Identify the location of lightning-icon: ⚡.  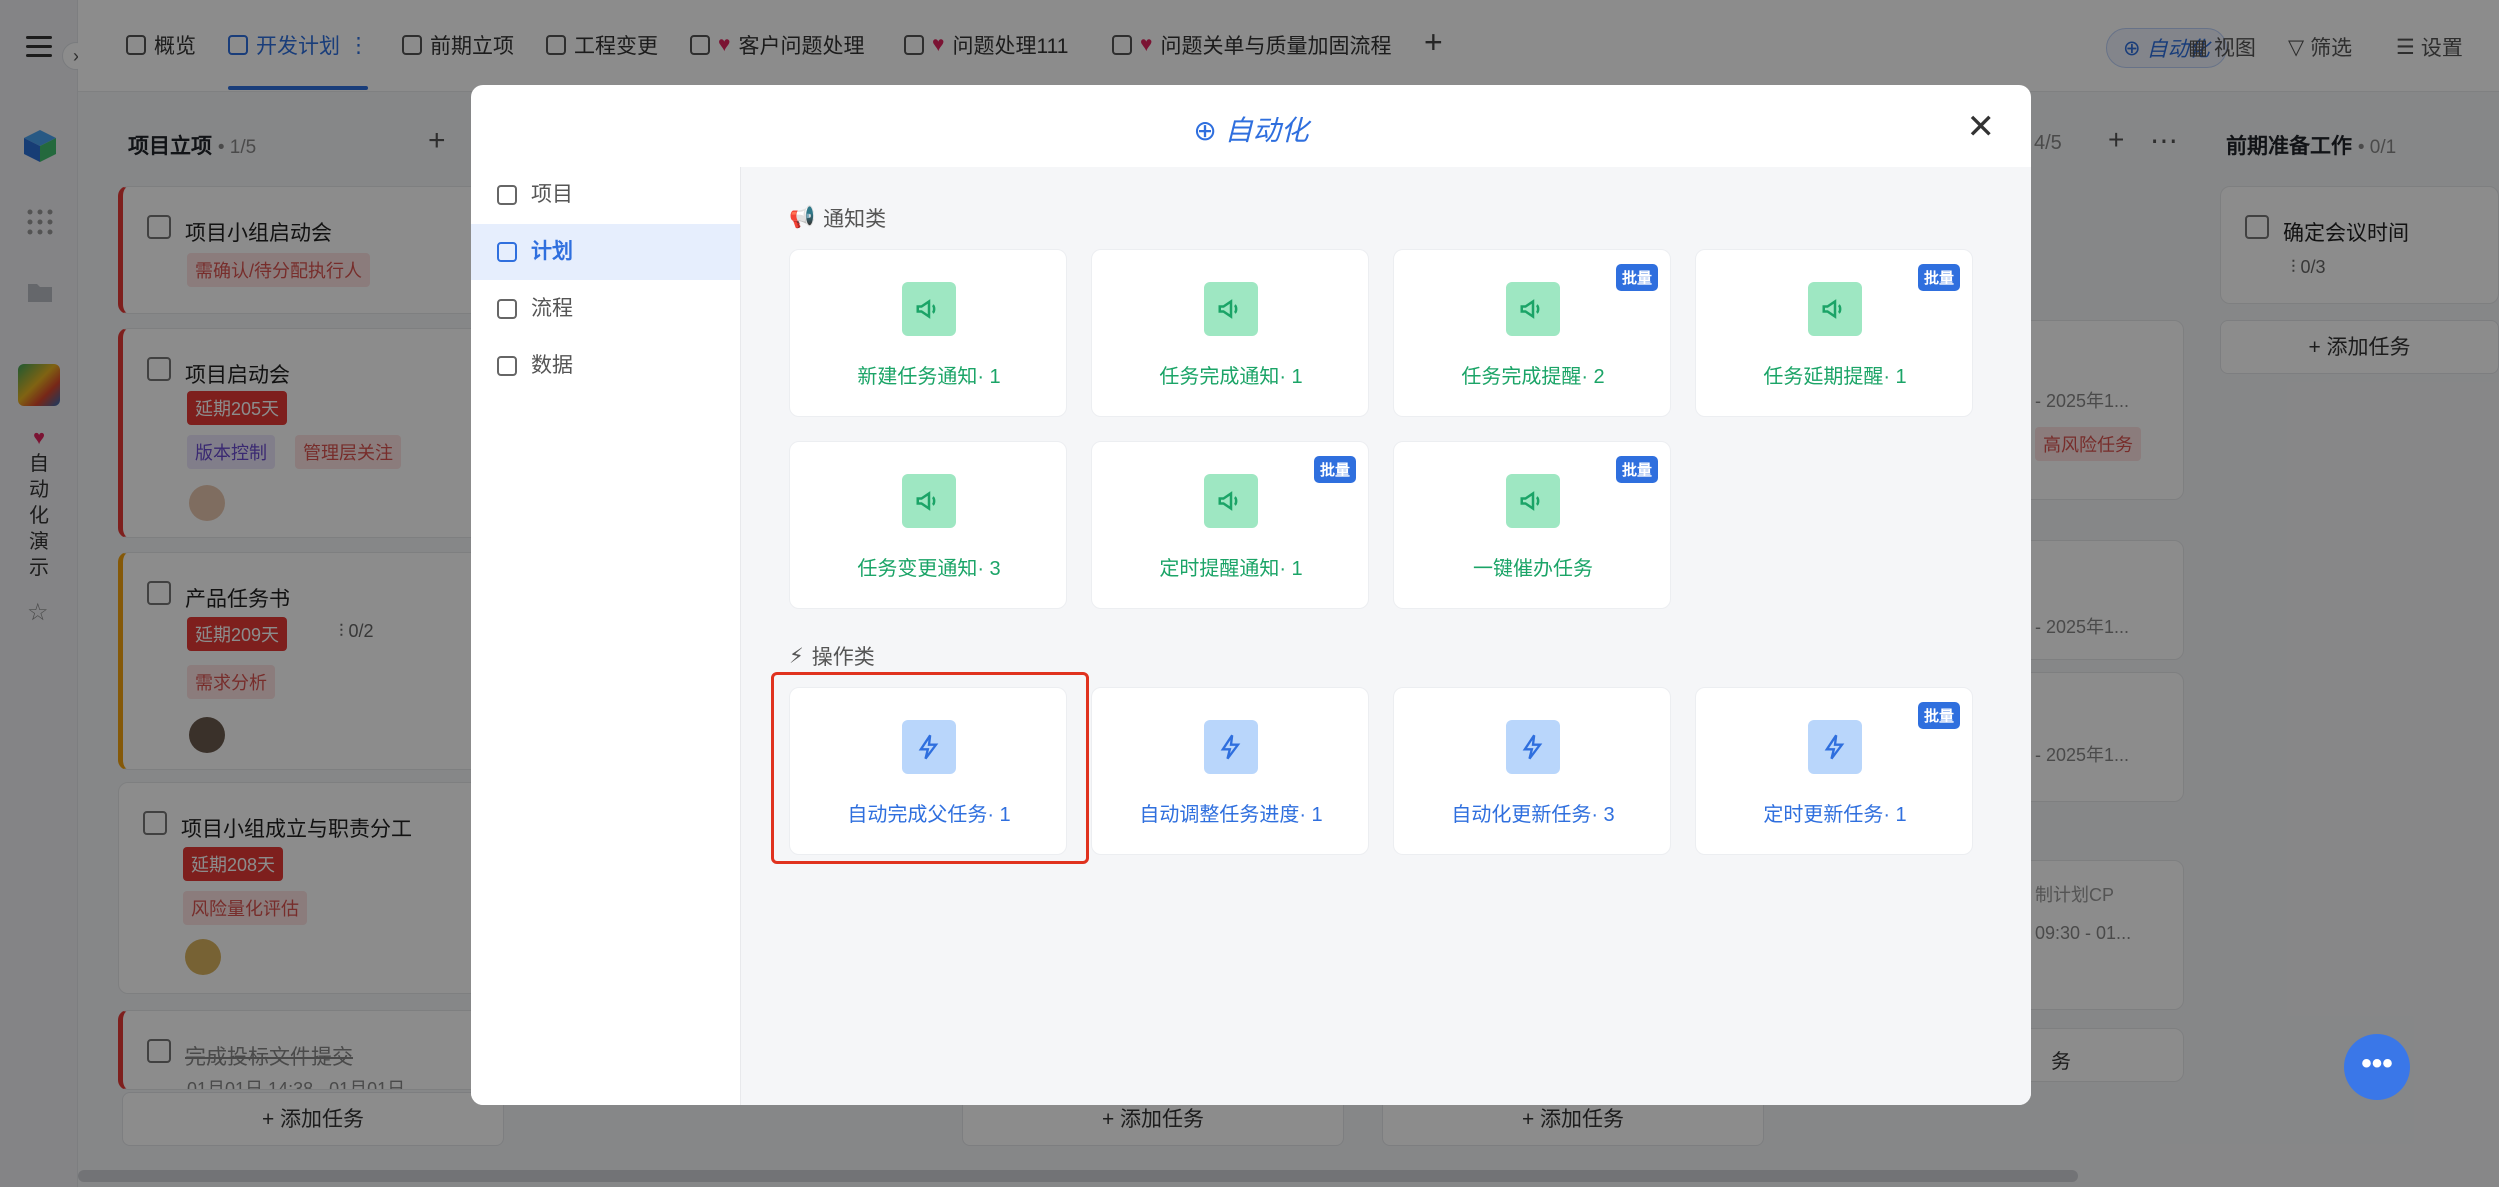
(796, 656).